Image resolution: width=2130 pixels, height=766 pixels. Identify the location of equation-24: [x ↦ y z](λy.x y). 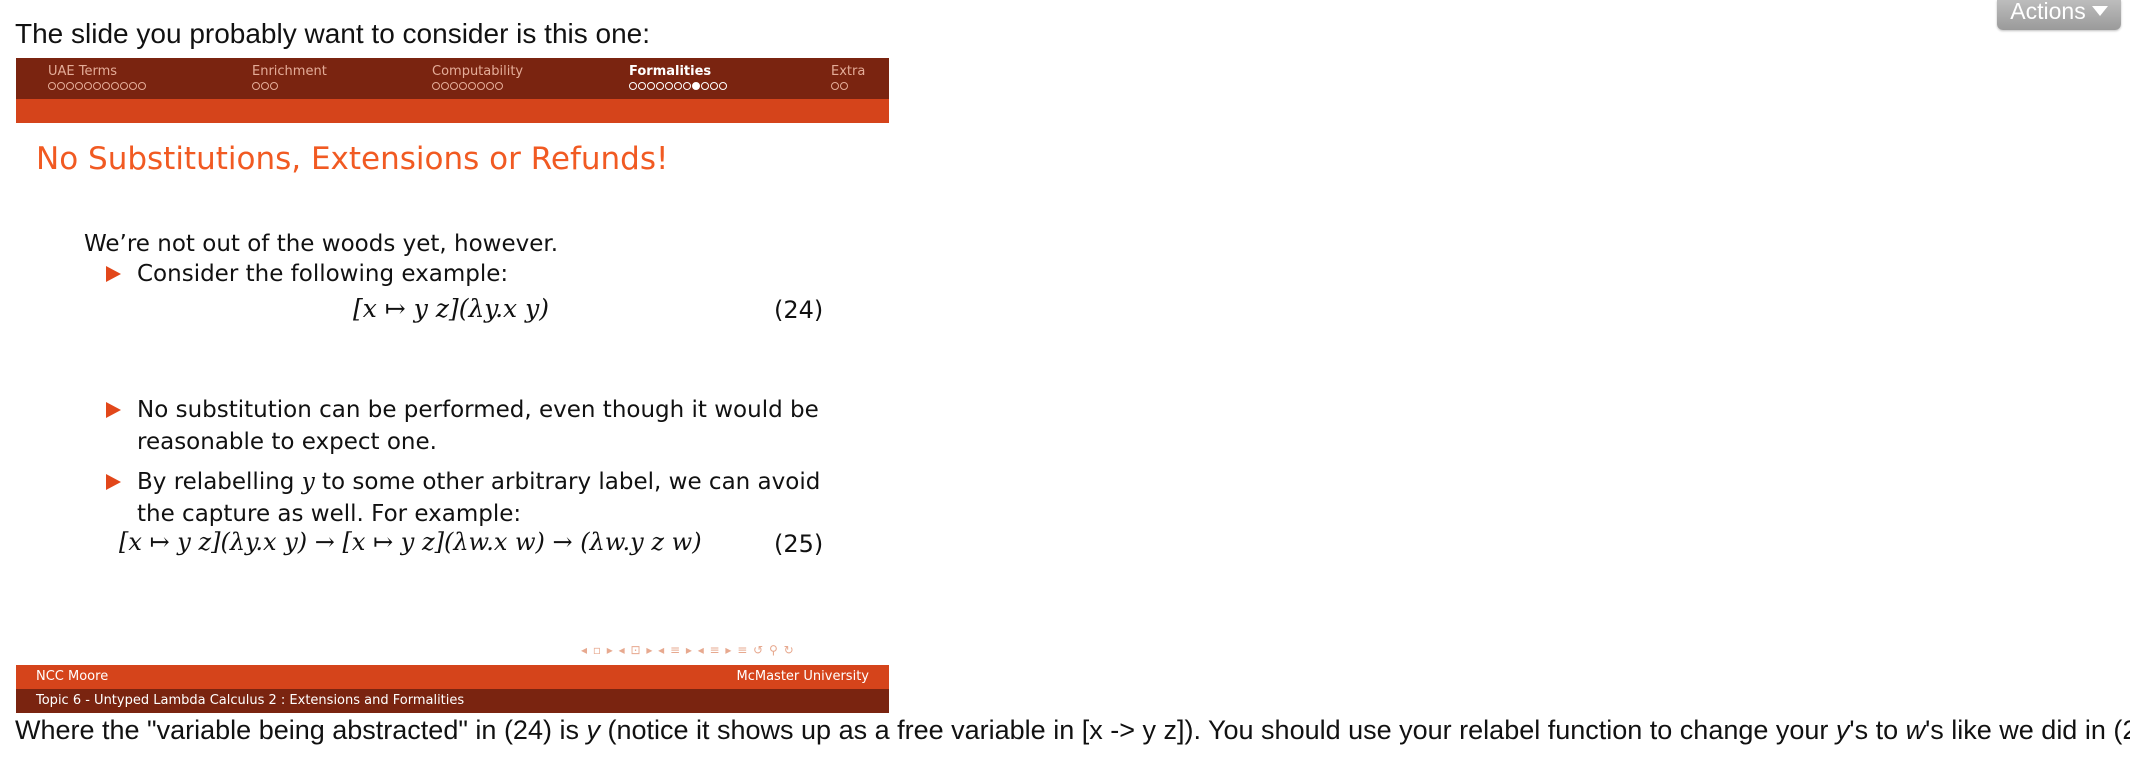
(451, 308).